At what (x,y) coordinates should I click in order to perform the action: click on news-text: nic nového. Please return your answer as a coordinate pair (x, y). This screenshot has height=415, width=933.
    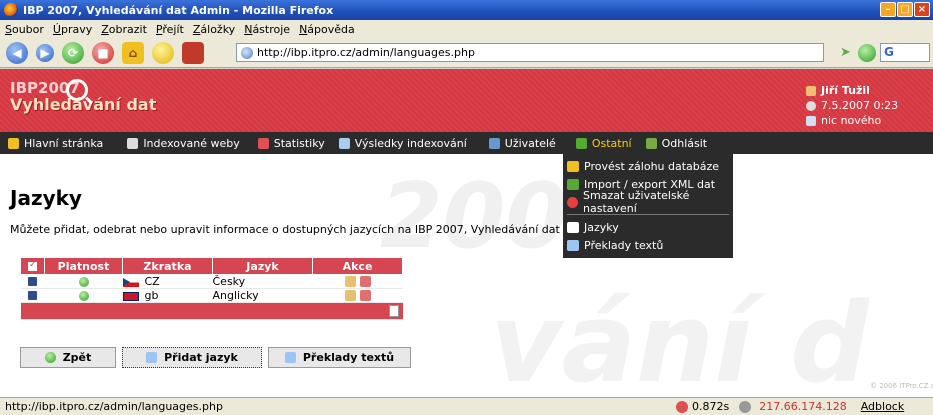
    Looking at the image, I should click on (851, 120).